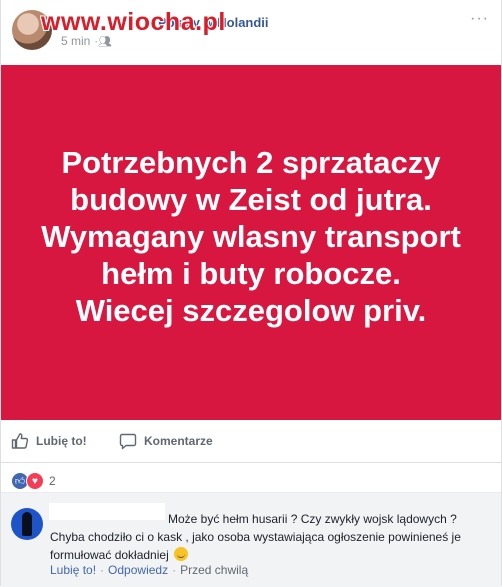 The height and width of the screenshot is (587, 502). I want to click on commenter-avatar, so click(27, 524).